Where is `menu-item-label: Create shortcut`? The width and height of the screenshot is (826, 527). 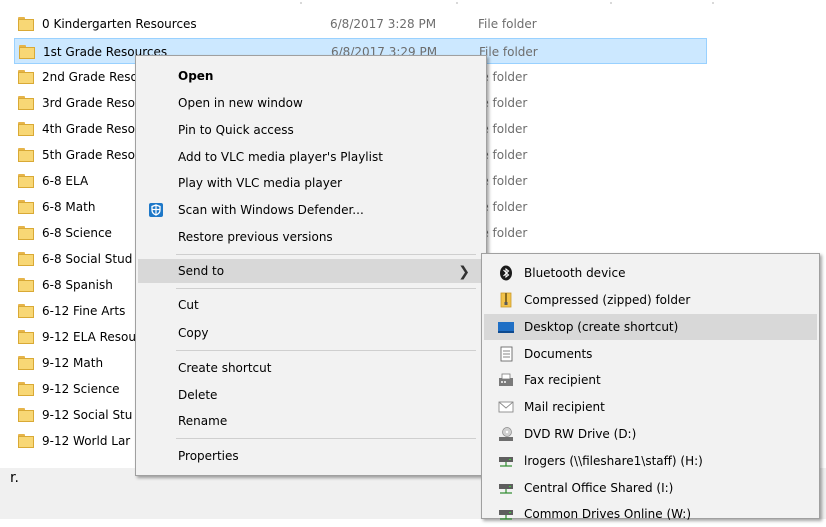
menu-item-label: Create shortcut is located at coordinates (225, 368).